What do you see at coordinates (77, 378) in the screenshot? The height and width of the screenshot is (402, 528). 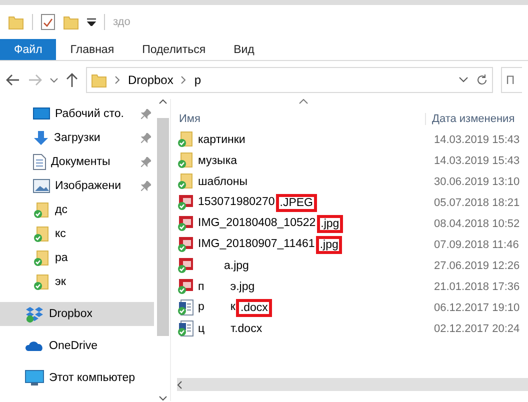 I see `nav-item: Этот компьютер` at bounding box center [77, 378].